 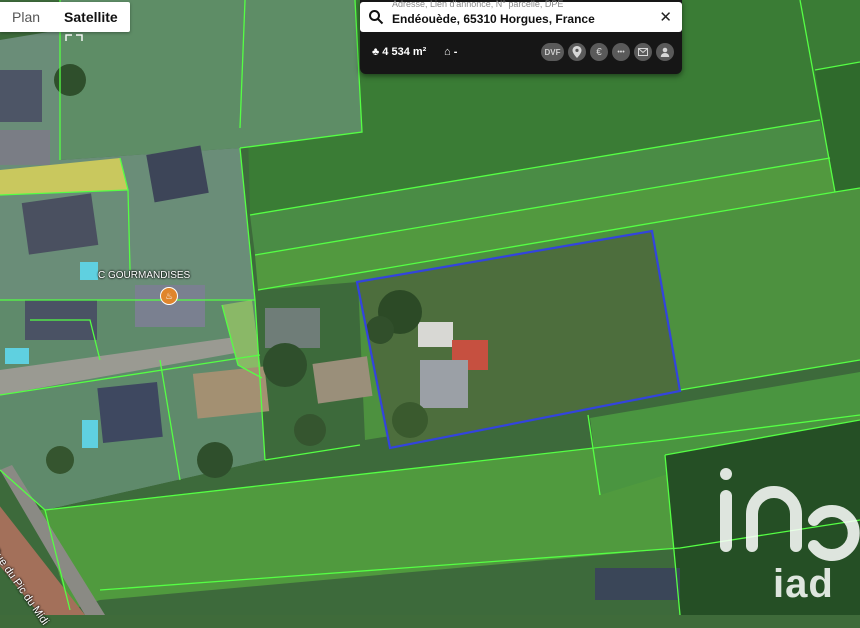 I want to click on watermark-text: iad, so click(x=803, y=584).